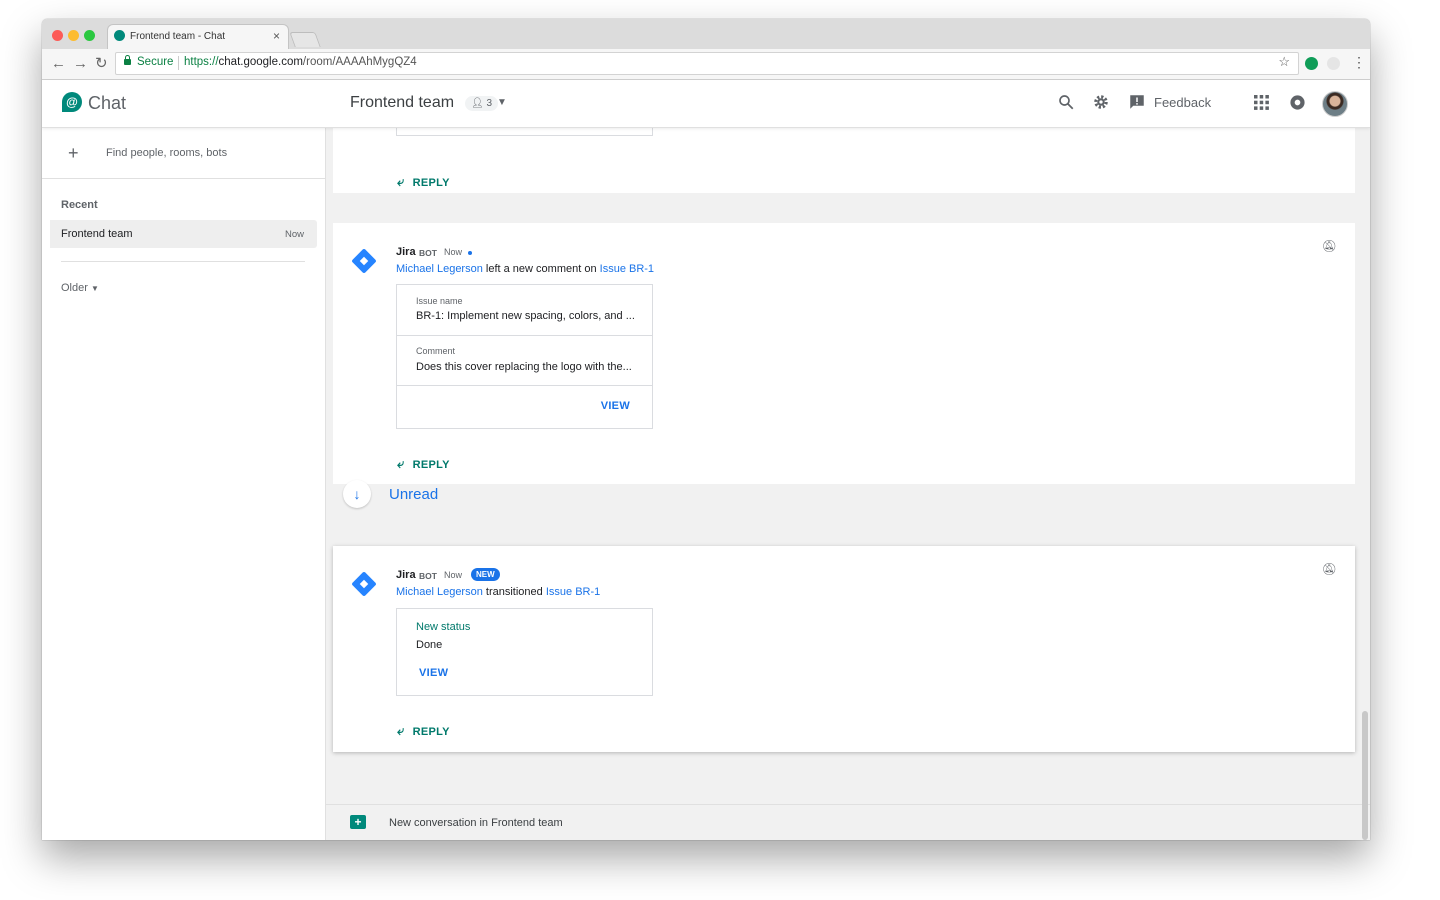 The image size is (1440, 900). What do you see at coordinates (359, 62) in the screenshot?
I see `url-path: /room/AAAAhMygQZ4` at bounding box center [359, 62].